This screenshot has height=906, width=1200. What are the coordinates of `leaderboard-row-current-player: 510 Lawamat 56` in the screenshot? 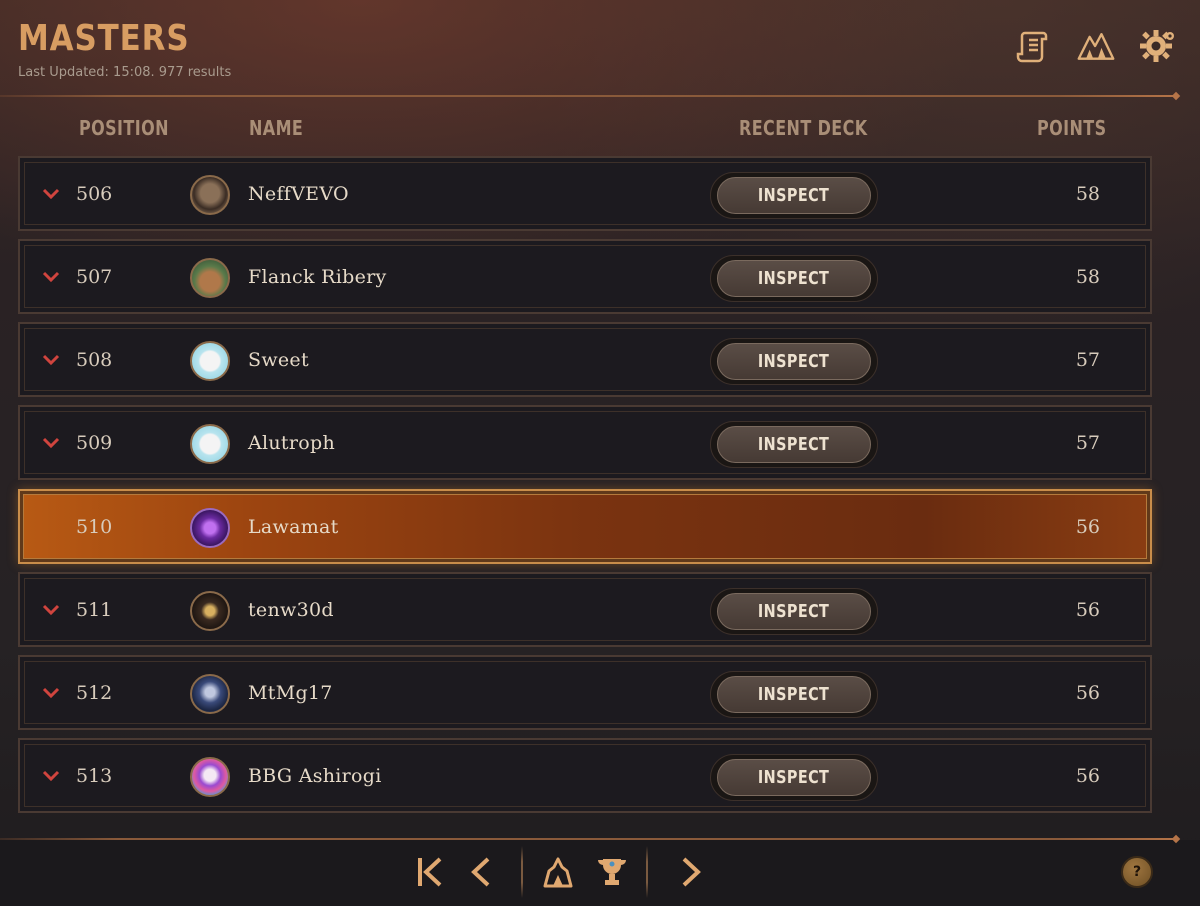 It's located at (585, 526).